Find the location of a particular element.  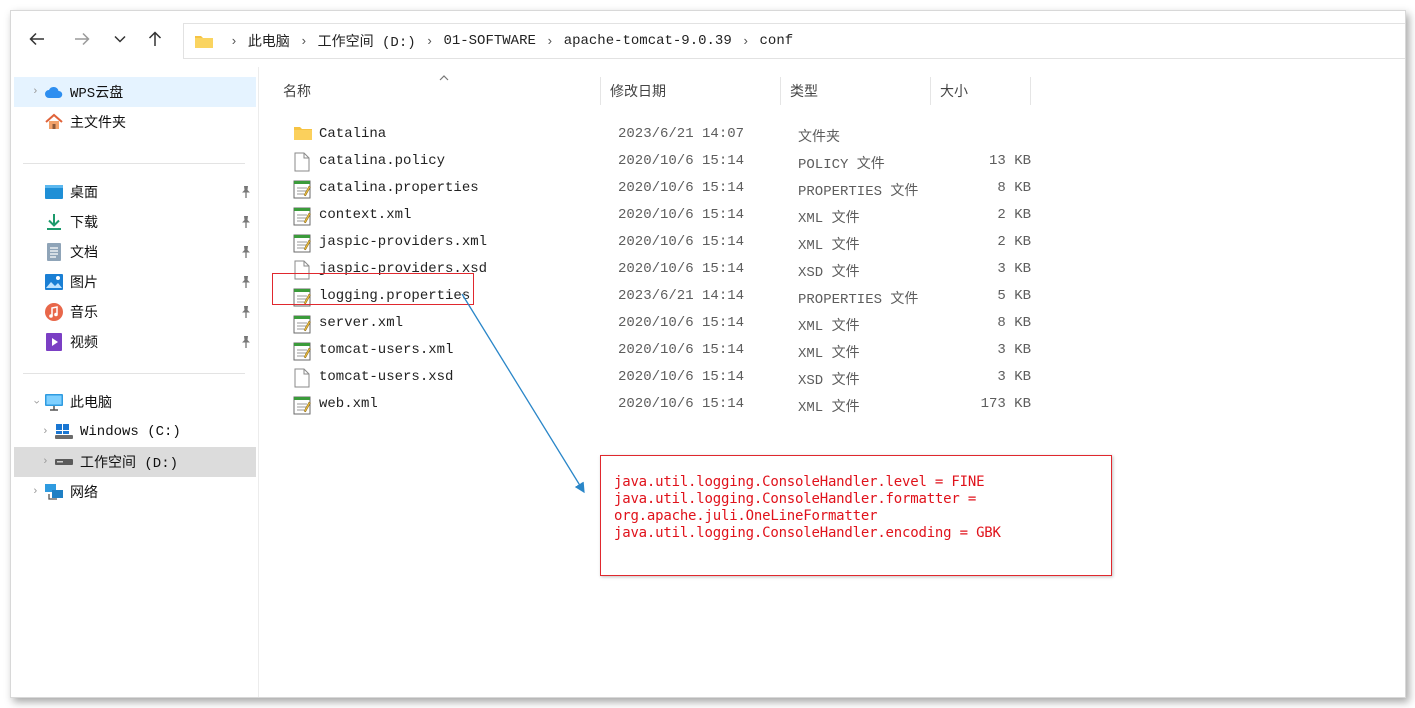

file-type: PROPERTIES 文件 is located at coordinates (858, 192).